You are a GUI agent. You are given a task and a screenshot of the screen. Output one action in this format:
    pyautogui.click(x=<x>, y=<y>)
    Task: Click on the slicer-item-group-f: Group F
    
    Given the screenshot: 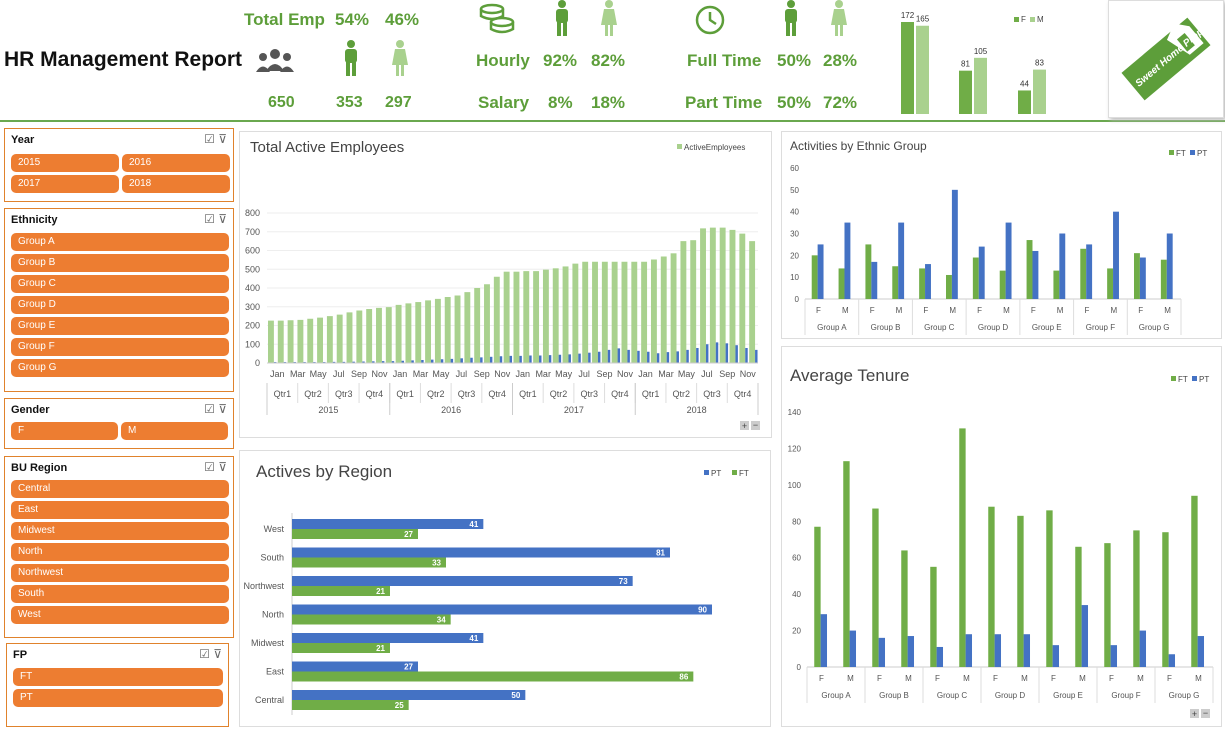 What is the action you would take?
    pyautogui.click(x=120, y=347)
    